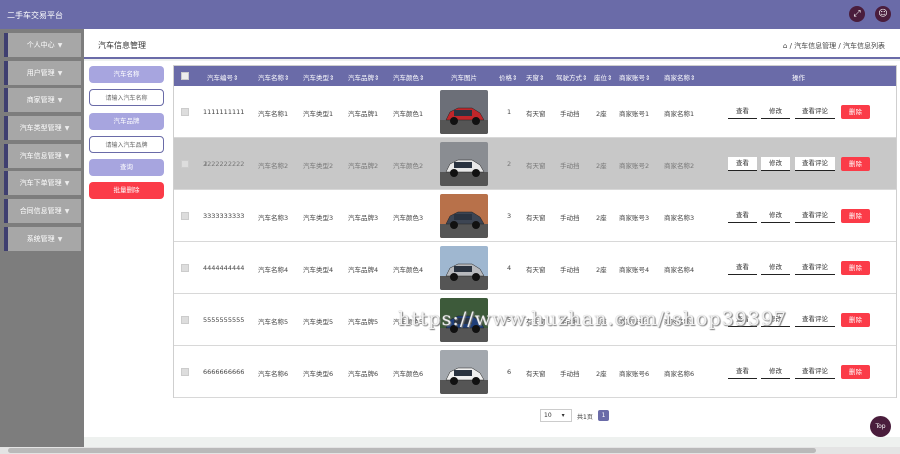 The height and width of the screenshot is (454, 900). I want to click on cell-brand: 汽车品牌6, so click(363, 374).